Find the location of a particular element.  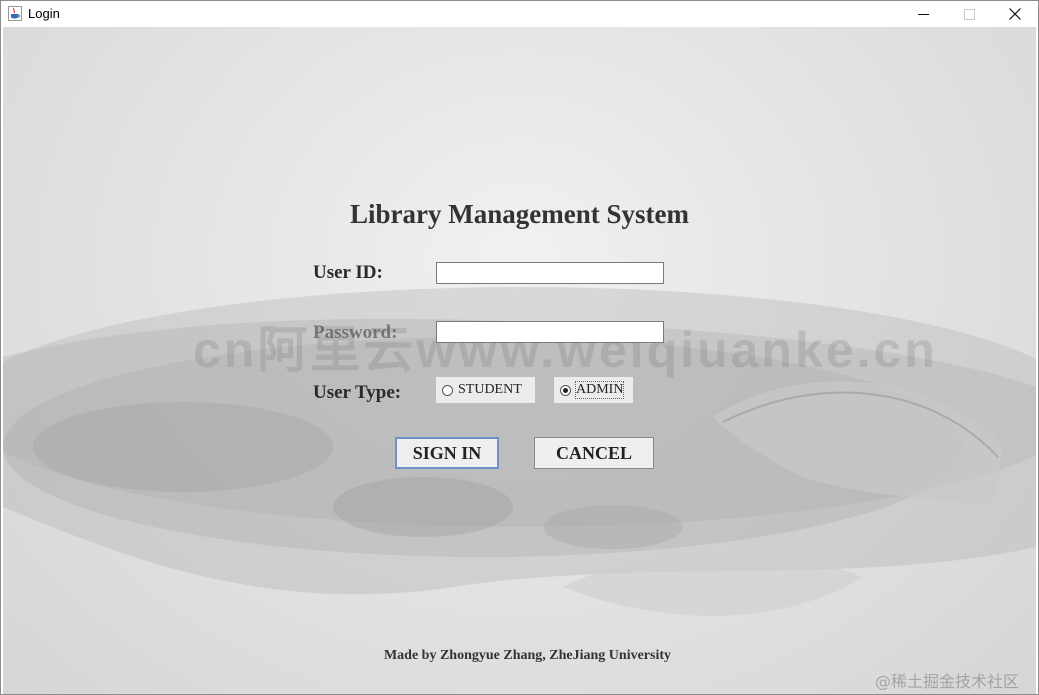

close-icon is located at coordinates (1015, 14).